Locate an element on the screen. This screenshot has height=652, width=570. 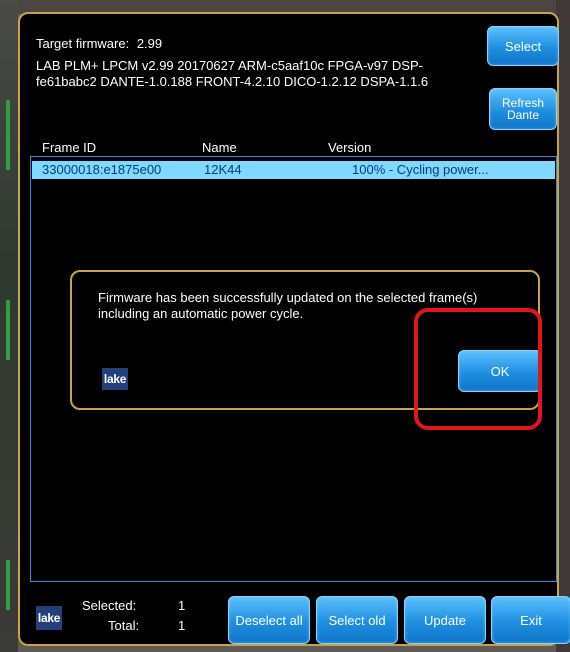
lake-logo-footer: lake is located at coordinates (49, 618).